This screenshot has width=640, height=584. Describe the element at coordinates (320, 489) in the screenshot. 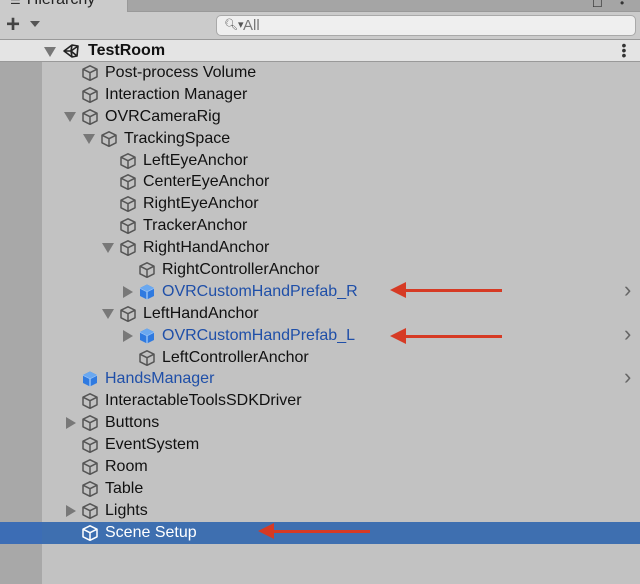

I see `tree-row: Table` at that location.